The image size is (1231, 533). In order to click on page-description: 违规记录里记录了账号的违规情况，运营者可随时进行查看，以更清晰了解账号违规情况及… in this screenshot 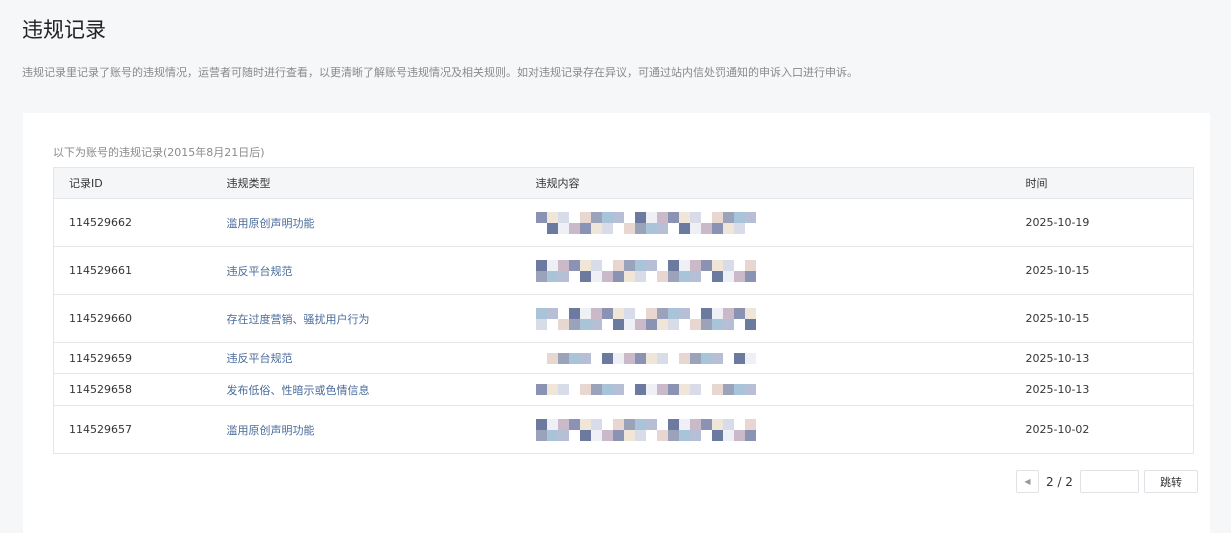, I will do `click(440, 72)`.